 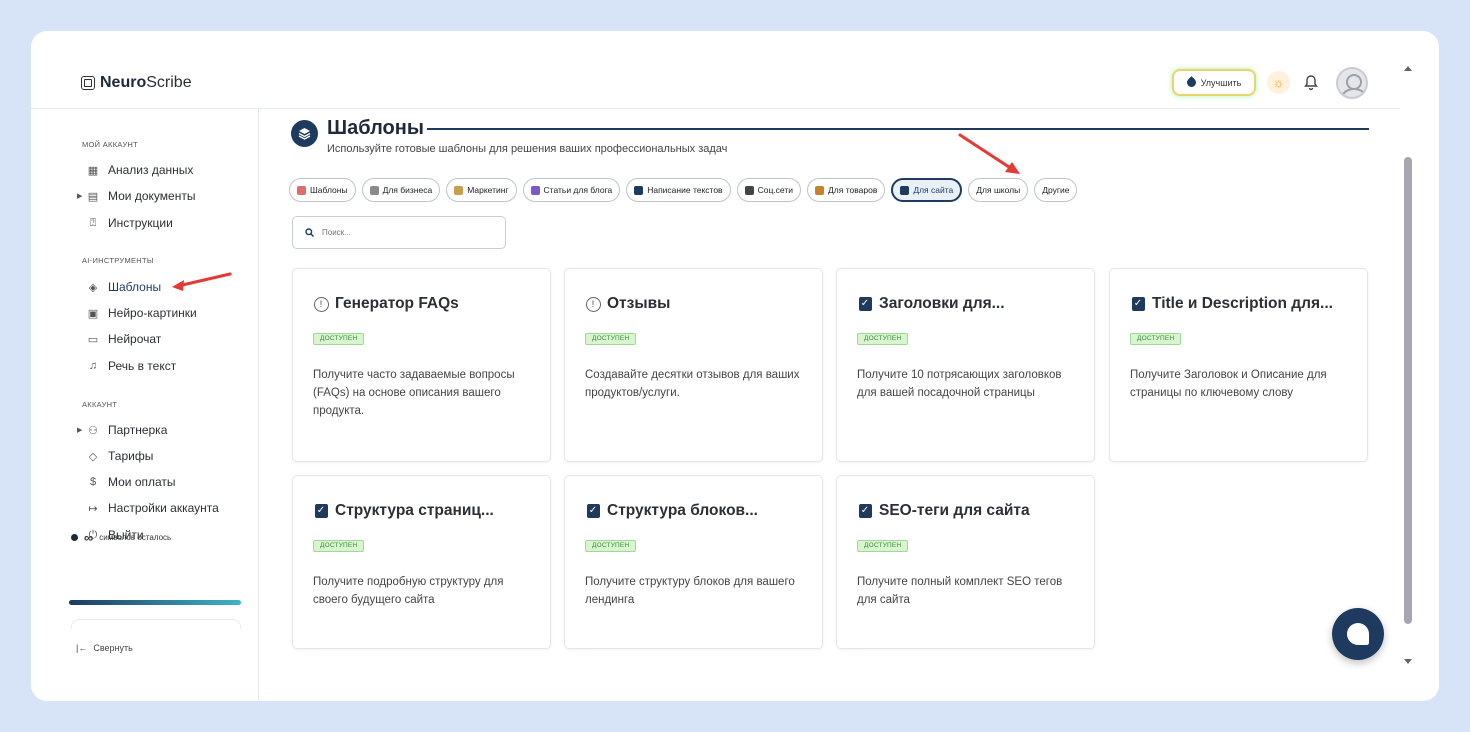 I want to click on category-chip-website: Для сайта, so click(x=927, y=190).